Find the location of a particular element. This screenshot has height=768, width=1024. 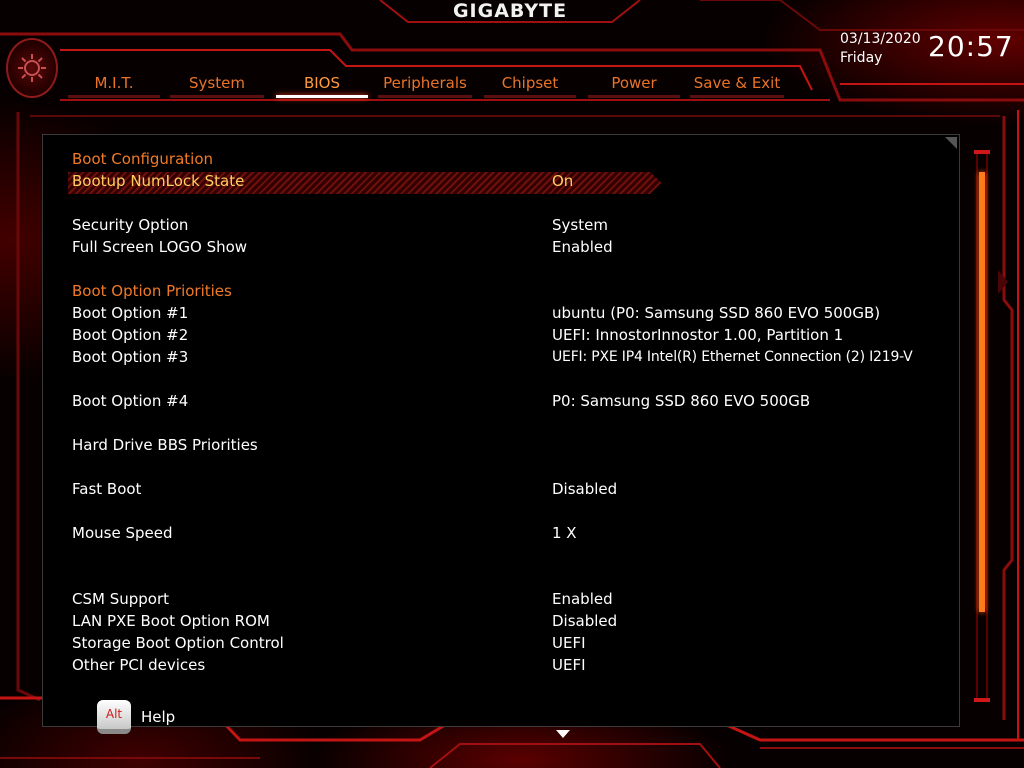

setting-lan-pxe-rom: LAN PXE Boot Option ROM Disabled is located at coordinates (517, 621).